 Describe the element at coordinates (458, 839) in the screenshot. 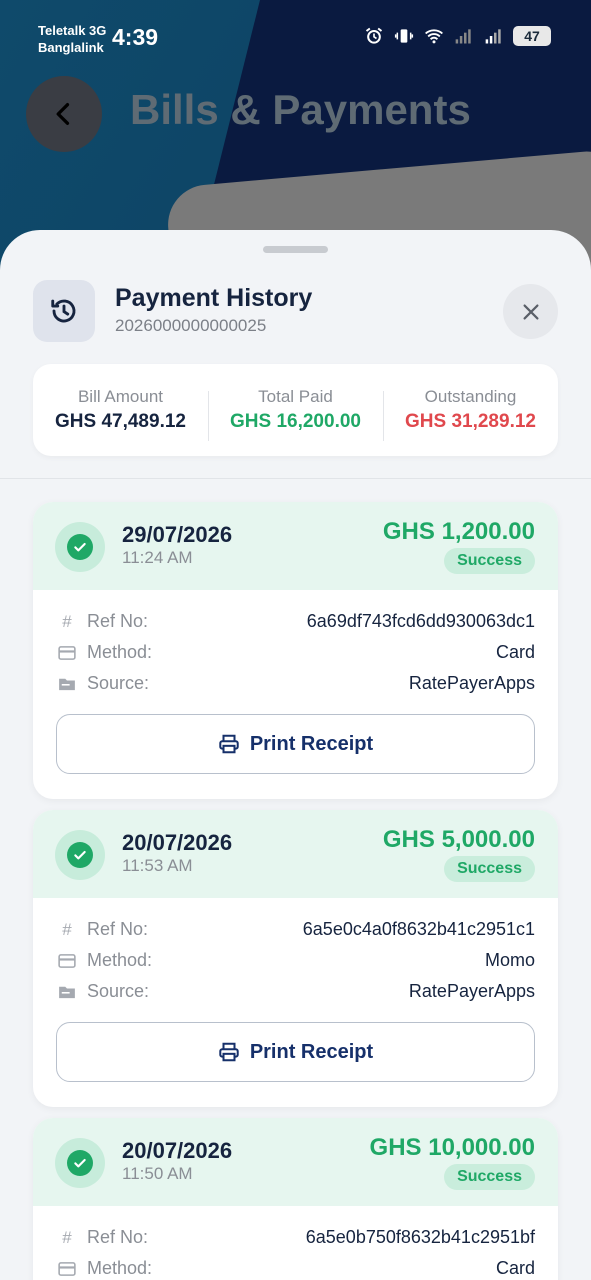

I see `payment-amount: GHS 5,000.00` at that location.